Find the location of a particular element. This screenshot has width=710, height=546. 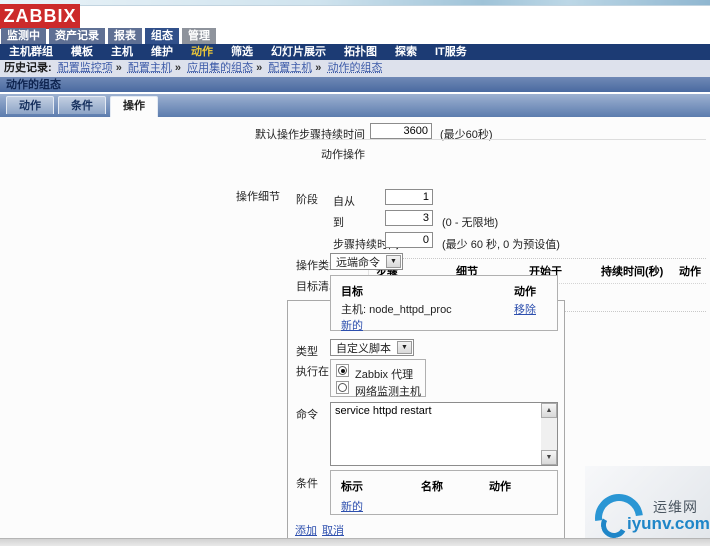

scroll-down-icon: ▼ is located at coordinates (549, 457).